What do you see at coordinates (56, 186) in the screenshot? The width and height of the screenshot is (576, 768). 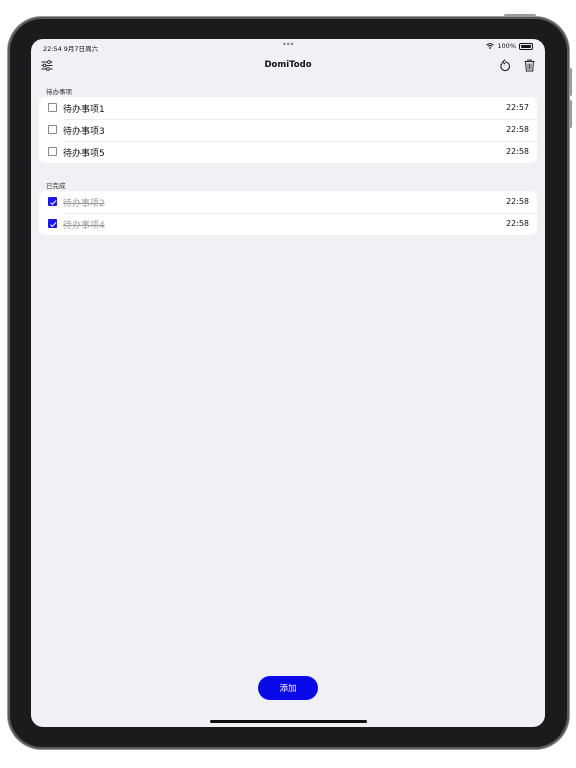 I see `completed-section-header: 已完成` at bounding box center [56, 186].